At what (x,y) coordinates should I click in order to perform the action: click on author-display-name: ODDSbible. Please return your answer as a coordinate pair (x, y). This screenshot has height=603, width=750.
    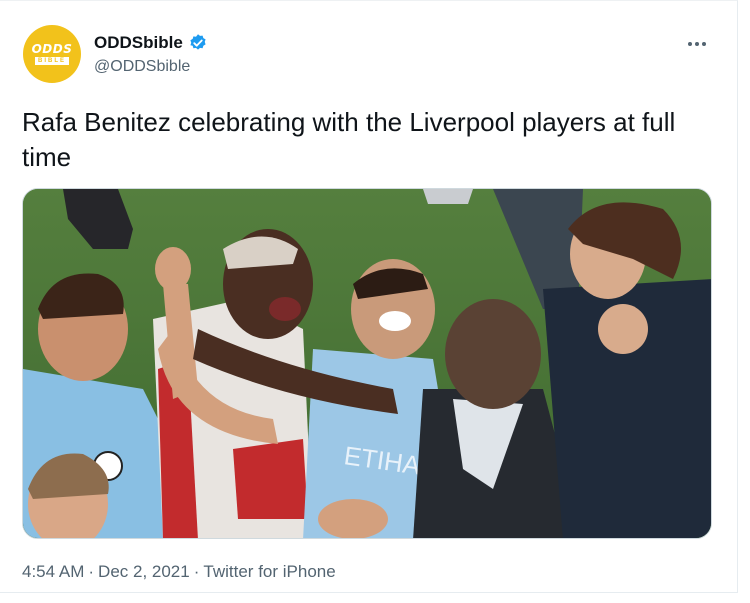
    Looking at the image, I should click on (138, 43).